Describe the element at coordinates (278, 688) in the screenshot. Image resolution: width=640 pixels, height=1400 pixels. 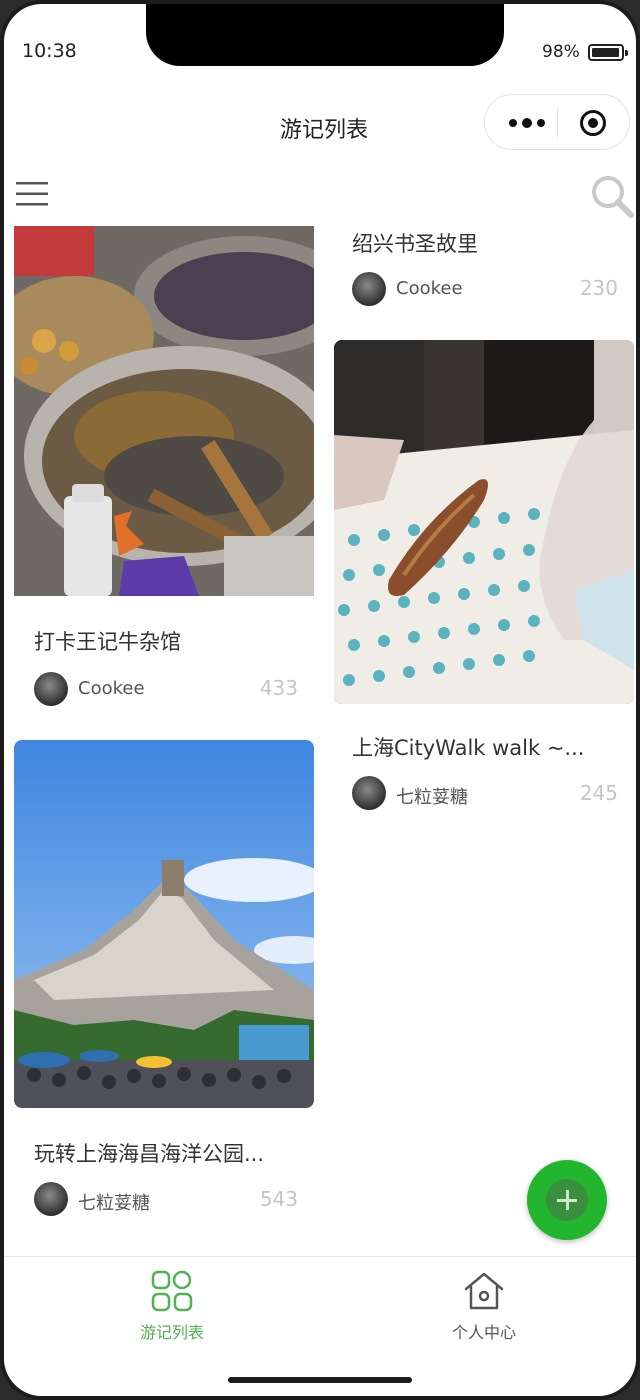
I see `card-view-count: 433` at that location.